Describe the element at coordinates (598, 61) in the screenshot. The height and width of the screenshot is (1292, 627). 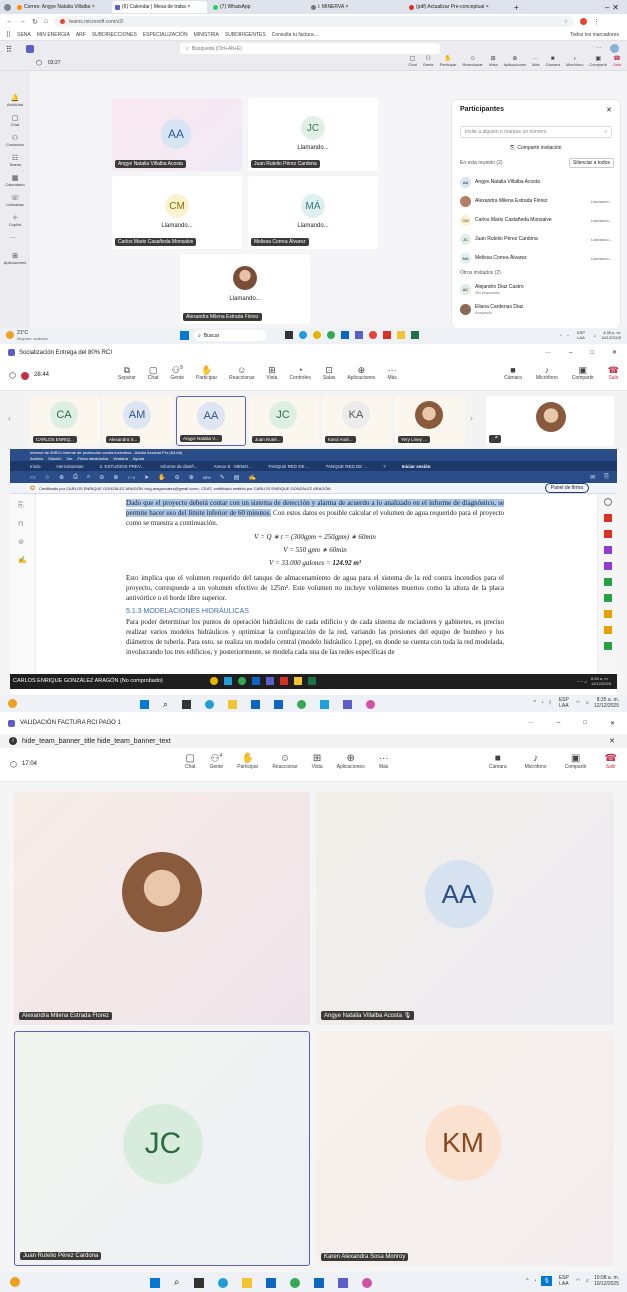
I see `share-button: ▣ Compartir` at that location.